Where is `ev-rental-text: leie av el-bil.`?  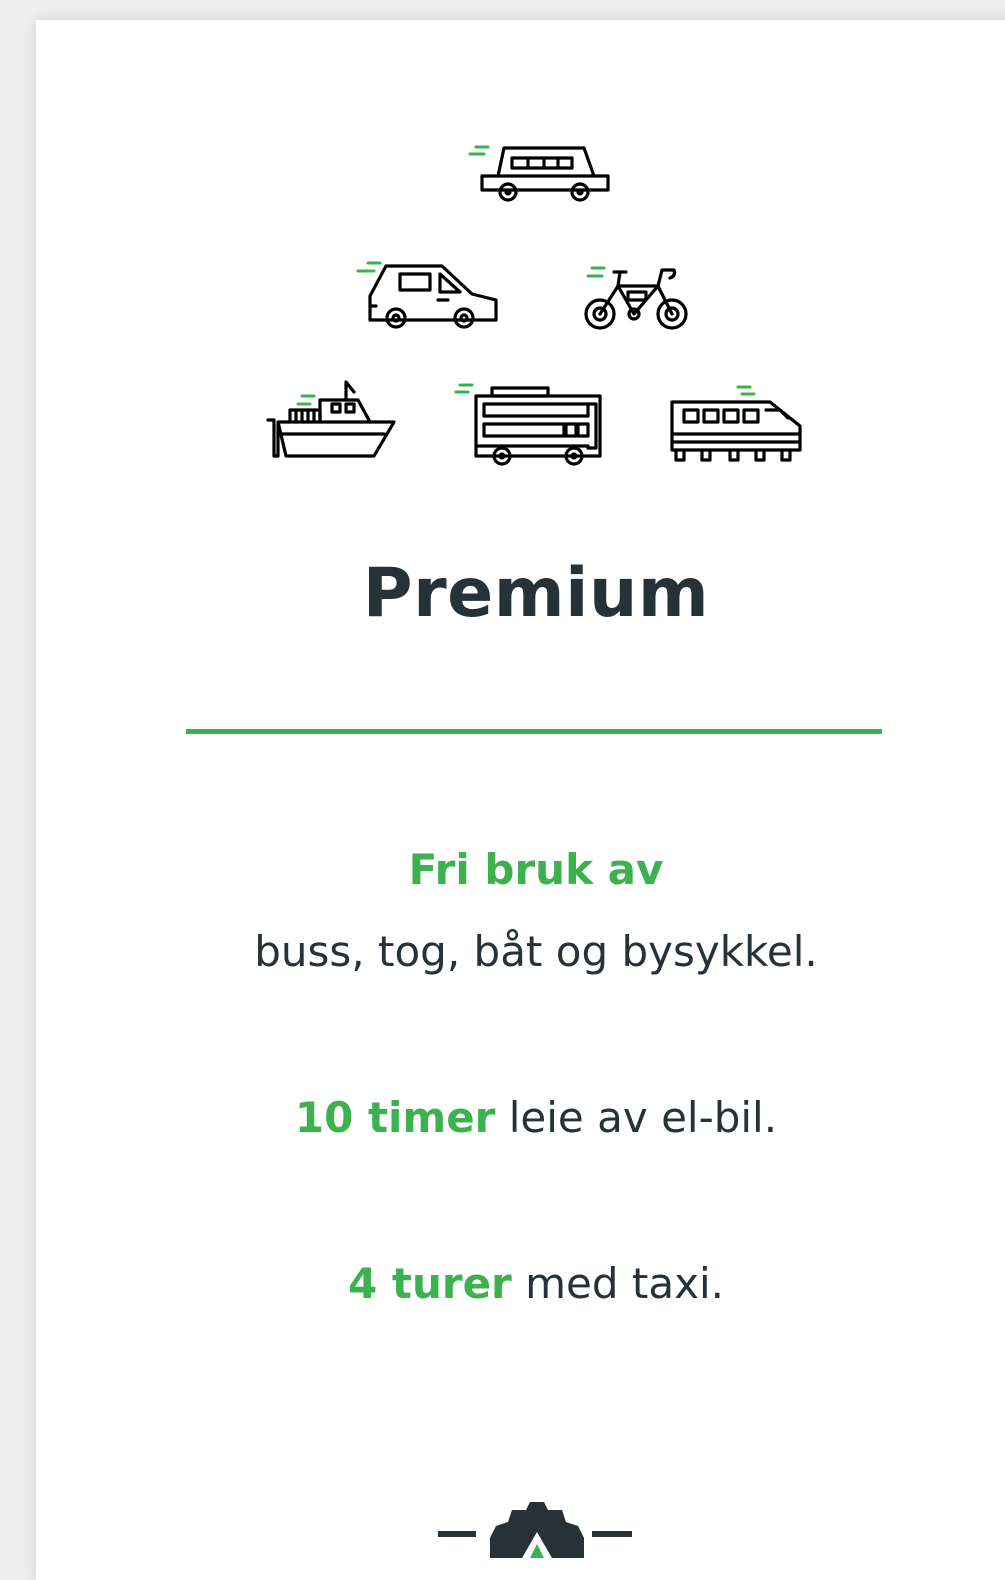
ev-rental-text: leie av el-bil. is located at coordinates (636, 1117).